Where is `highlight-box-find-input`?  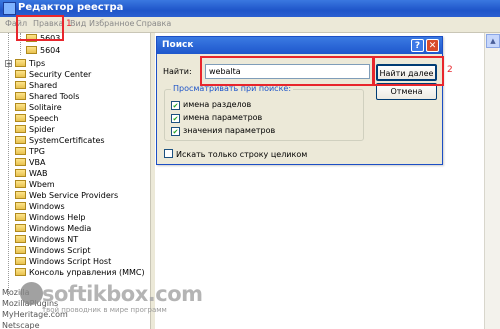 highlight-box-find-input is located at coordinates (287, 71).